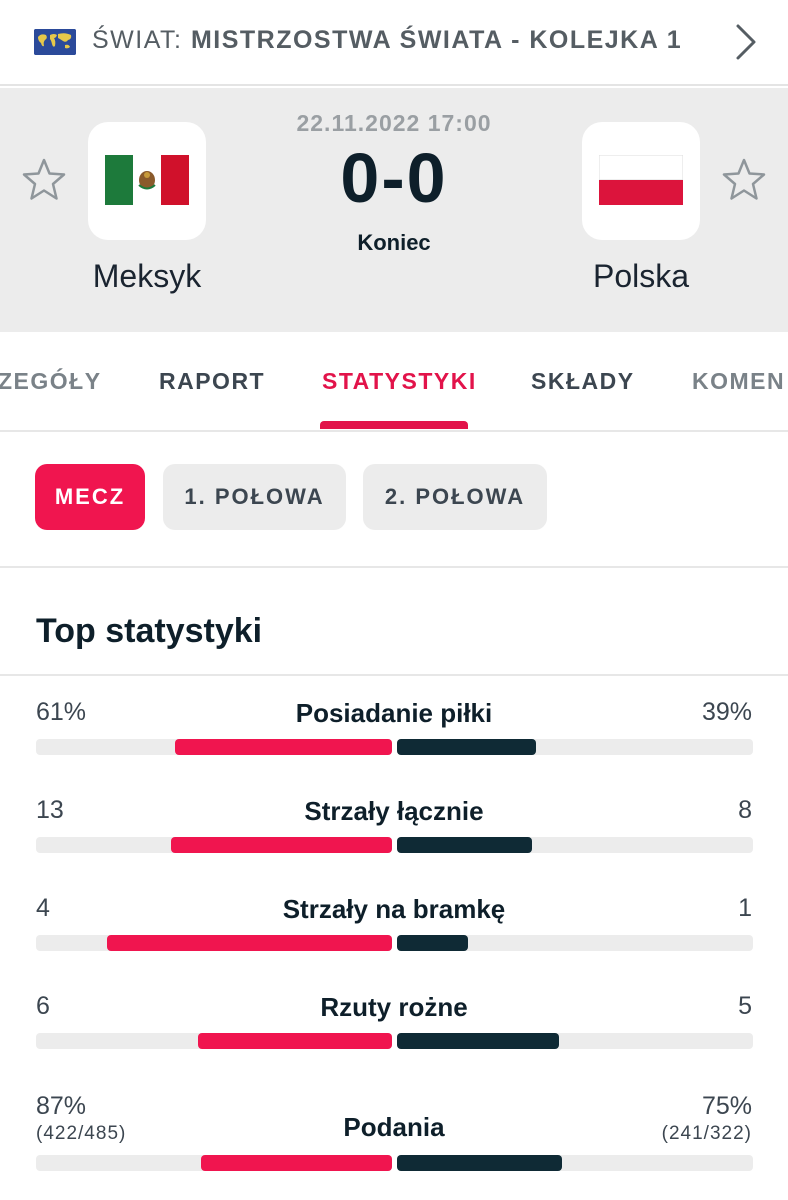 The height and width of the screenshot is (1200, 788). Describe the element at coordinates (90, 497) in the screenshot. I see `period-match-button: MECZ` at that location.